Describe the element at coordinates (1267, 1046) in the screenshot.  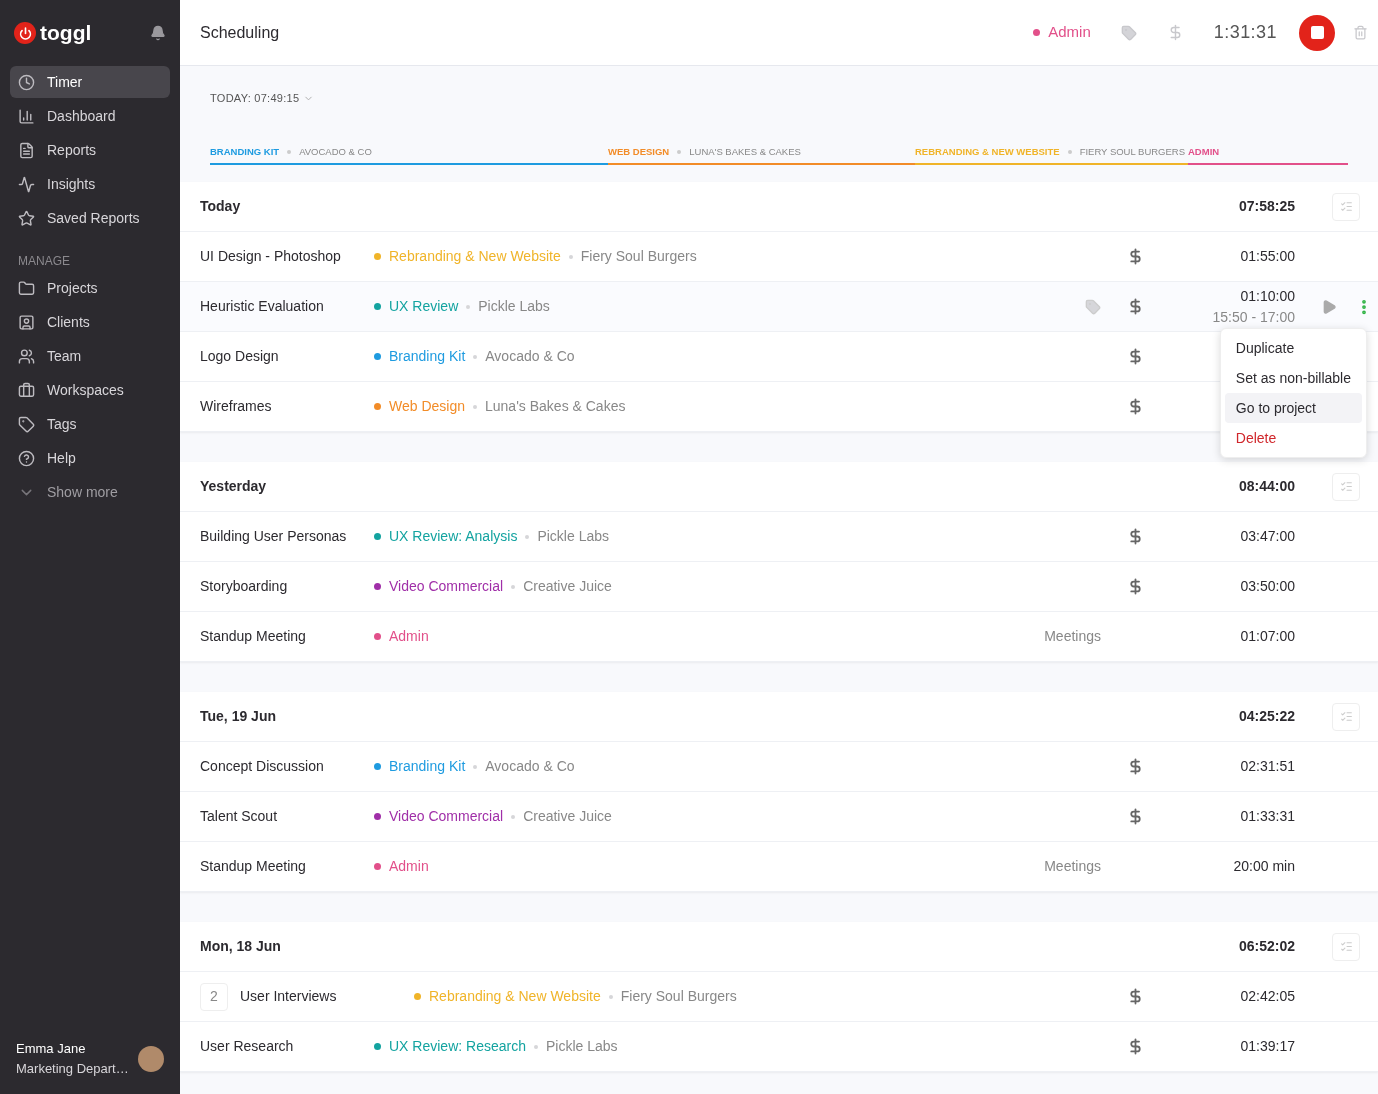
I see `entry-duration: 01:39:17` at that location.